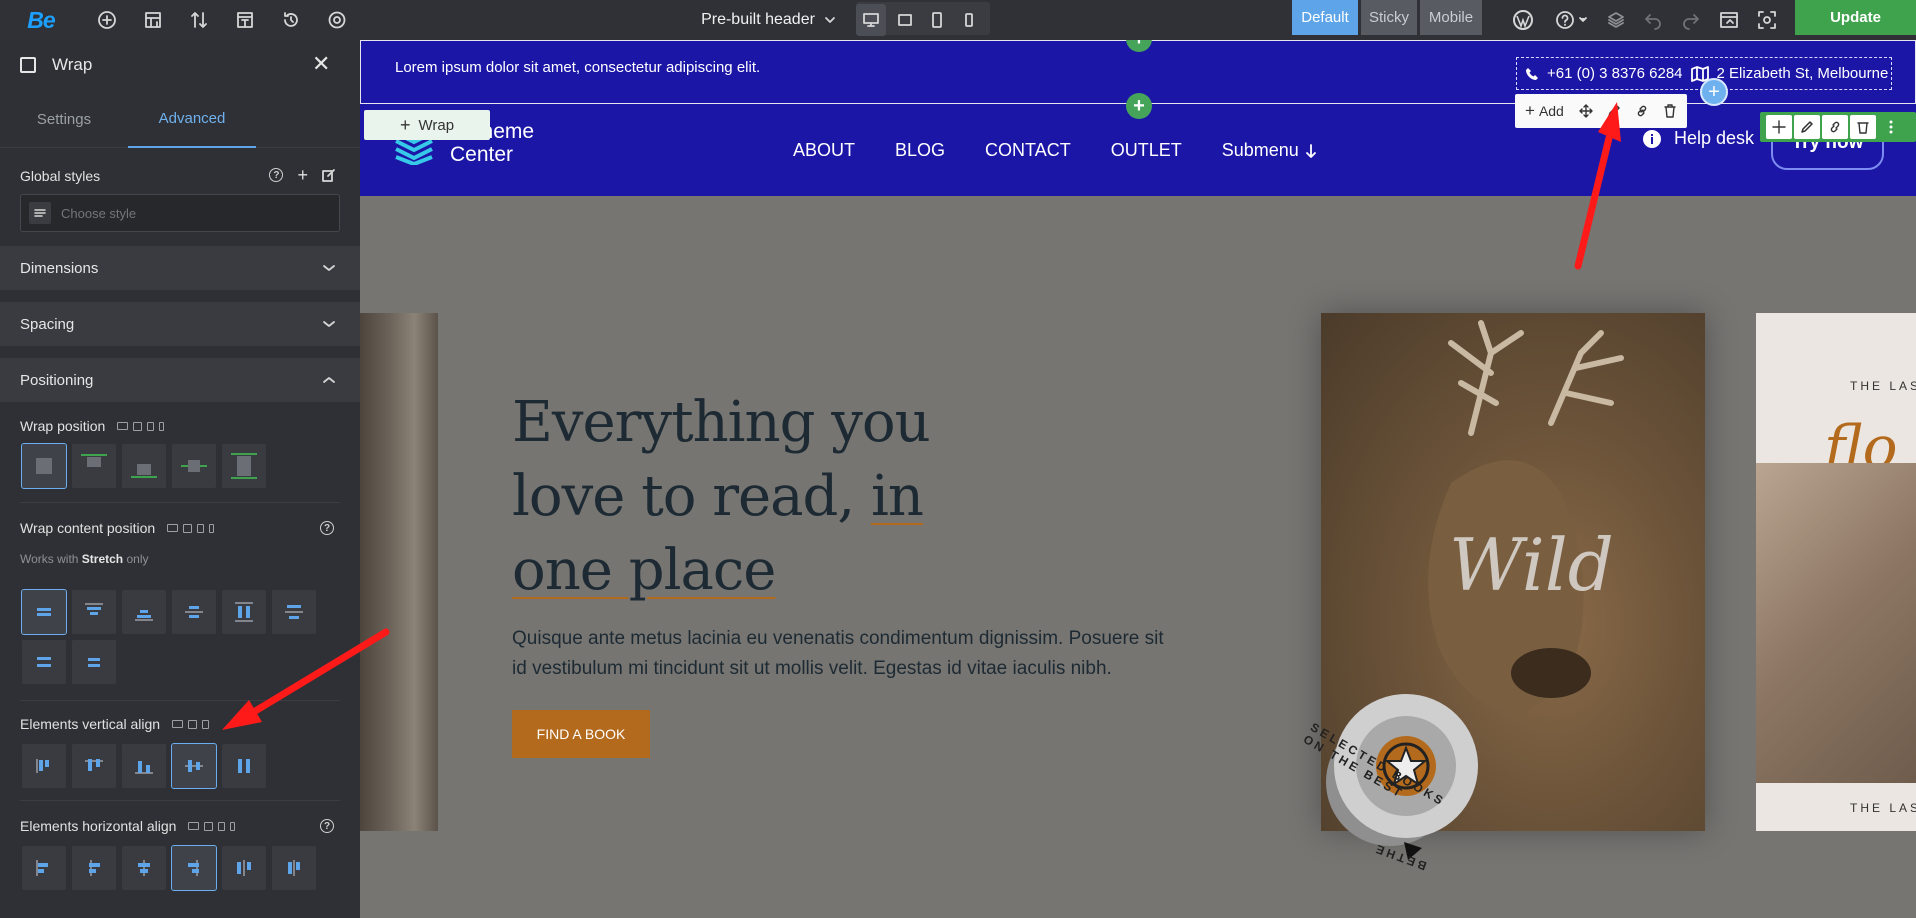  What do you see at coordinates (1714, 138) in the screenshot?
I see `help-desk-label: Help desk` at bounding box center [1714, 138].